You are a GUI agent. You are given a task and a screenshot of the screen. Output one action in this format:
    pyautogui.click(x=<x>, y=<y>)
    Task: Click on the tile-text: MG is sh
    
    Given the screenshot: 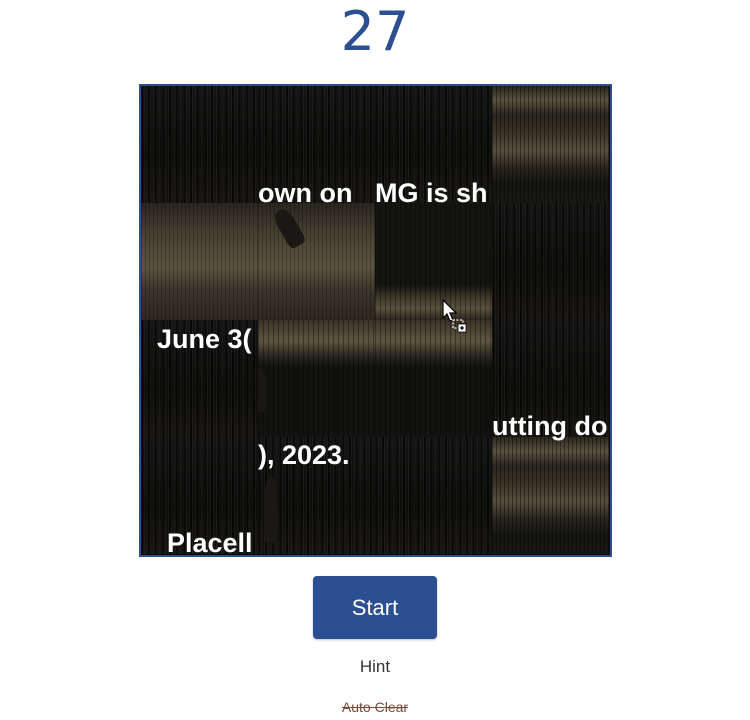 What is the action you would take?
    pyautogui.click(x=431, y=190)
    